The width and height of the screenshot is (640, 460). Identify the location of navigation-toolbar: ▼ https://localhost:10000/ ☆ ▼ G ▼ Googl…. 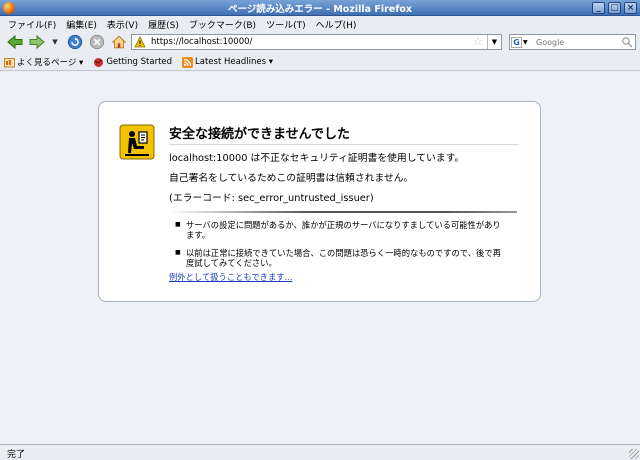
(320, 42).